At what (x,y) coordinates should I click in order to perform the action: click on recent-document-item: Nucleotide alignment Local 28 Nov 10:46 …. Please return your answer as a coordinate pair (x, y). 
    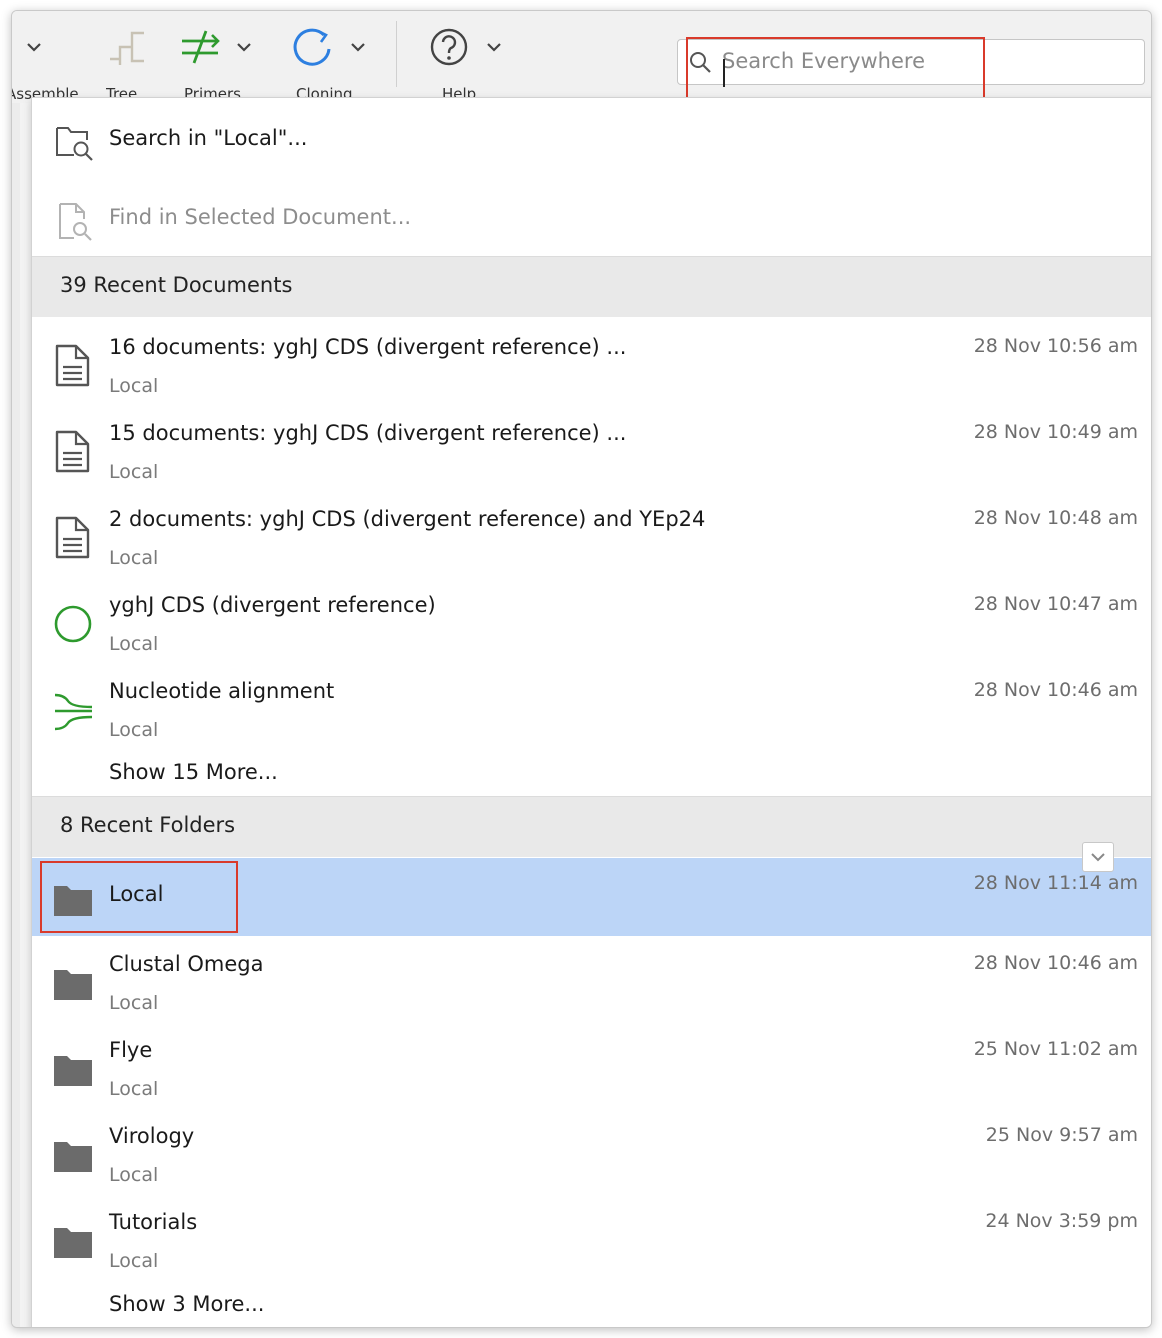
    Looking at the image, I should click on (591, 708).